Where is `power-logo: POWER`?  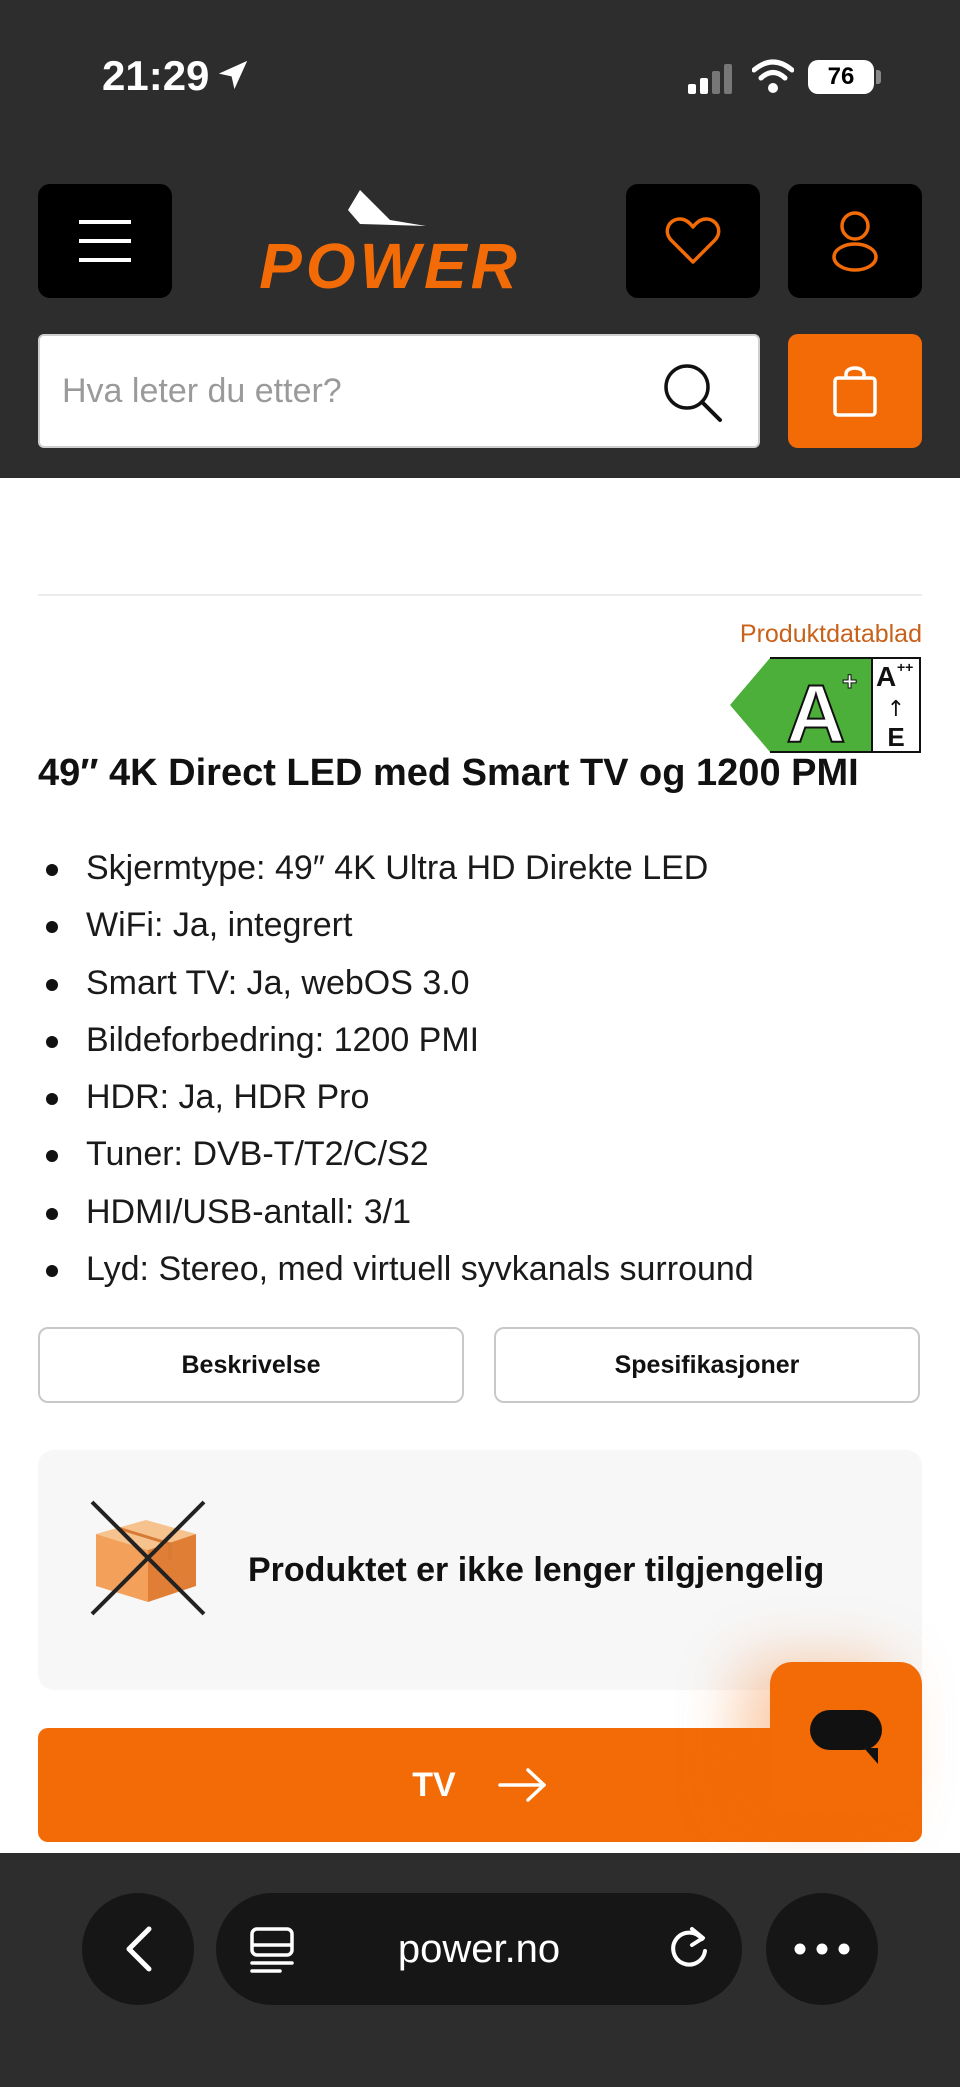 power-logo: POWER is located at coordinates (390, 241).